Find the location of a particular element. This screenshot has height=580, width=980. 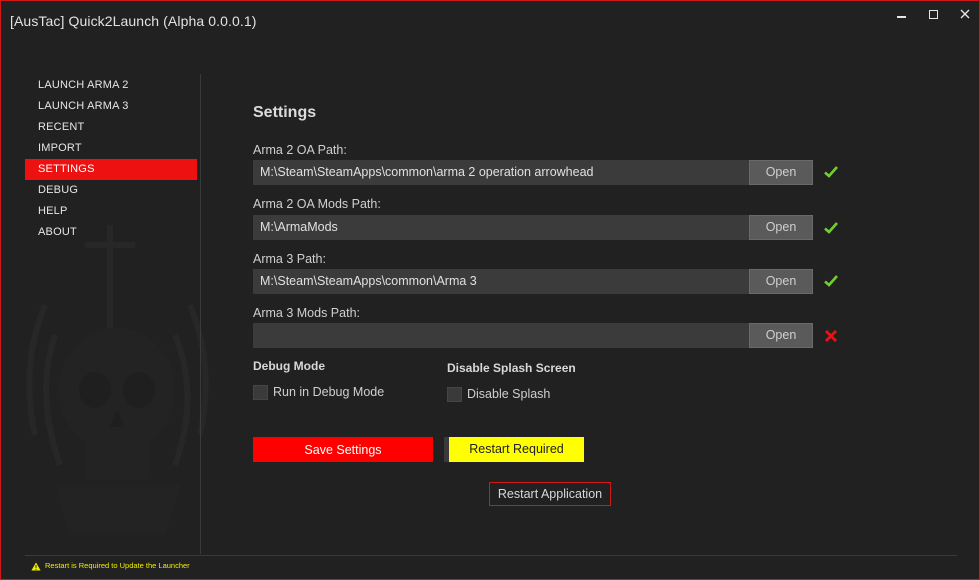

debug-mode-checkbox-label: Run in Debug Mode is located at coordinates (328, 392).